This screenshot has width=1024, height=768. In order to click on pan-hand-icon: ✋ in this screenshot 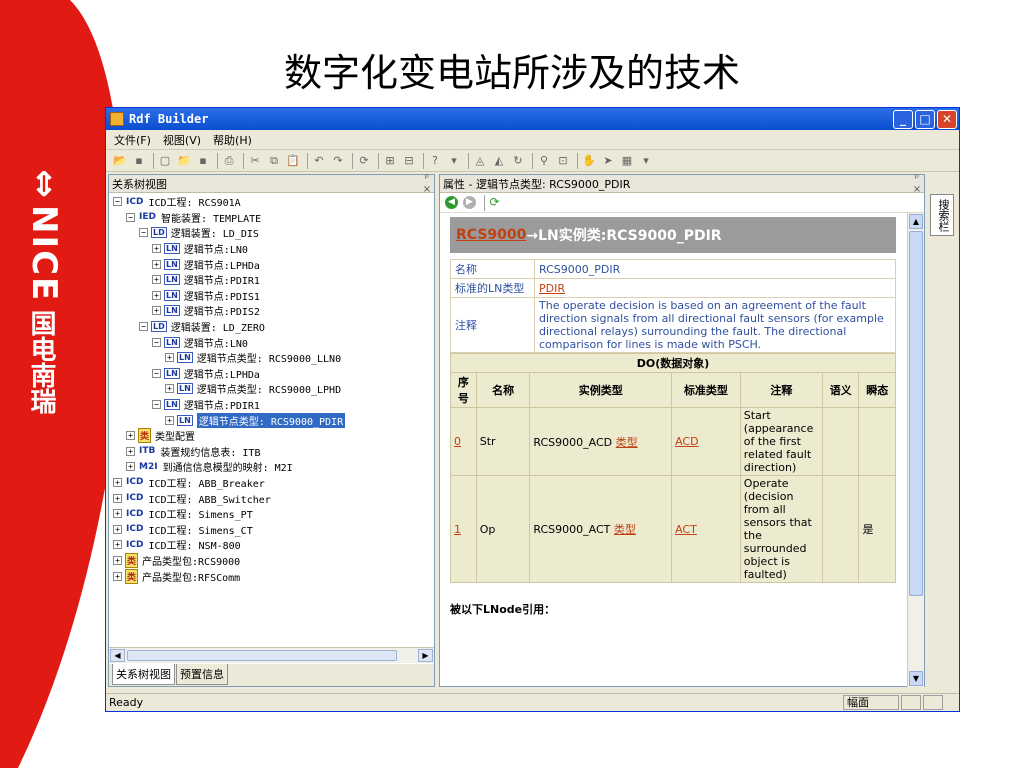, I will do `click(589, 160)`.